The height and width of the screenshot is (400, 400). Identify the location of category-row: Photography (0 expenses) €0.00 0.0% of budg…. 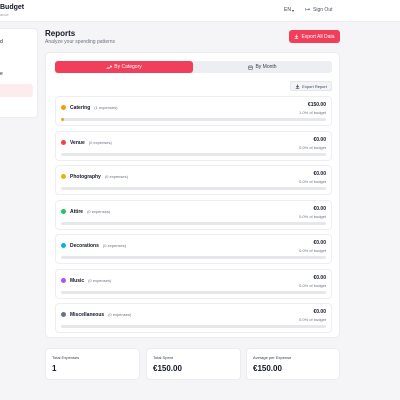
(193, 180).